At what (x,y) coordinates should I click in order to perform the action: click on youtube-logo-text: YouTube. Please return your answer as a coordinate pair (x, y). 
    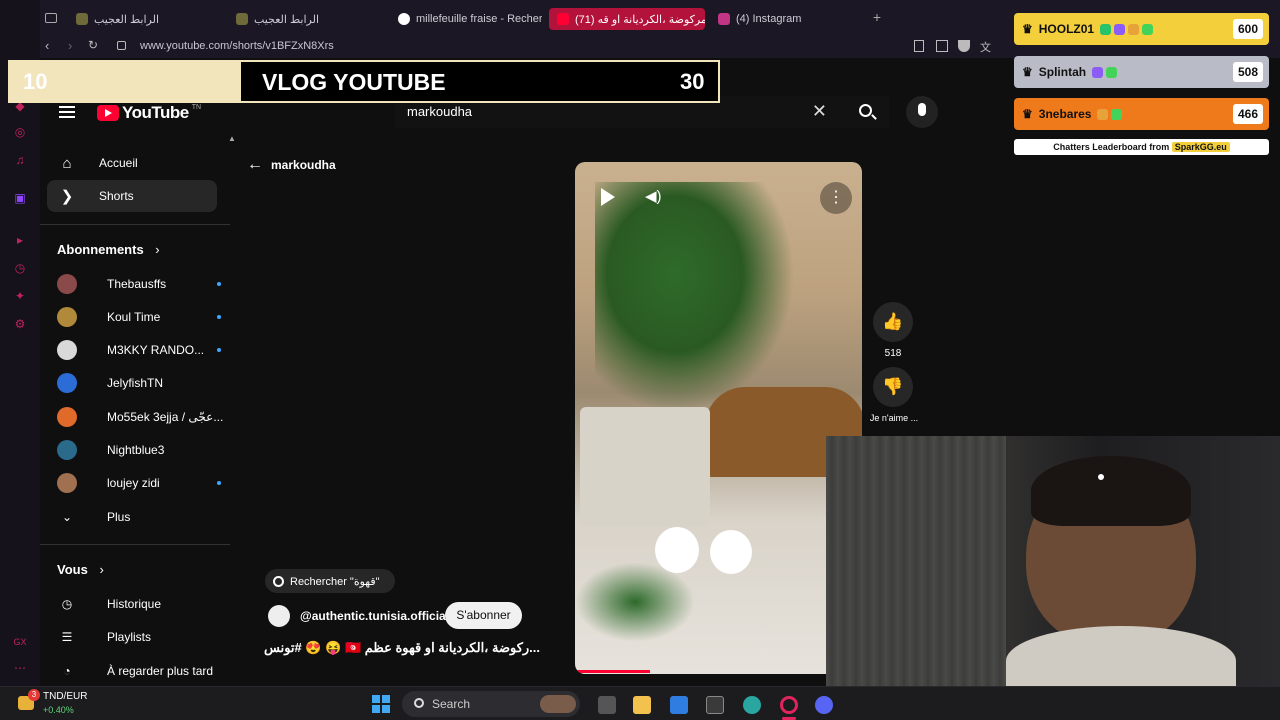
    Looking at the image, I should click on (155, 112).